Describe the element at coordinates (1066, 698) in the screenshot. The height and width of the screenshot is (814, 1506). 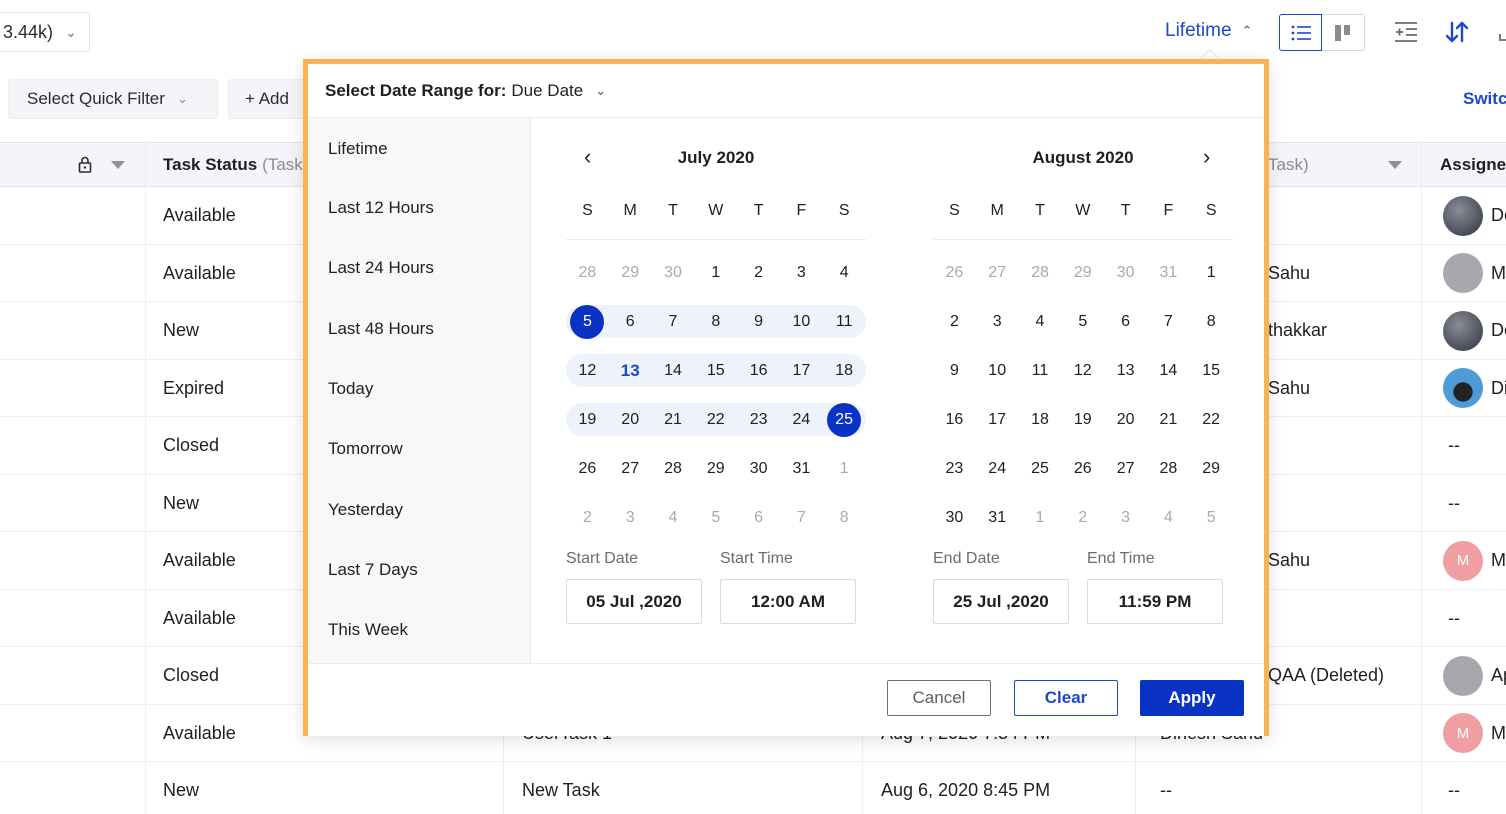
I see `clear-button: Clear` at that location.